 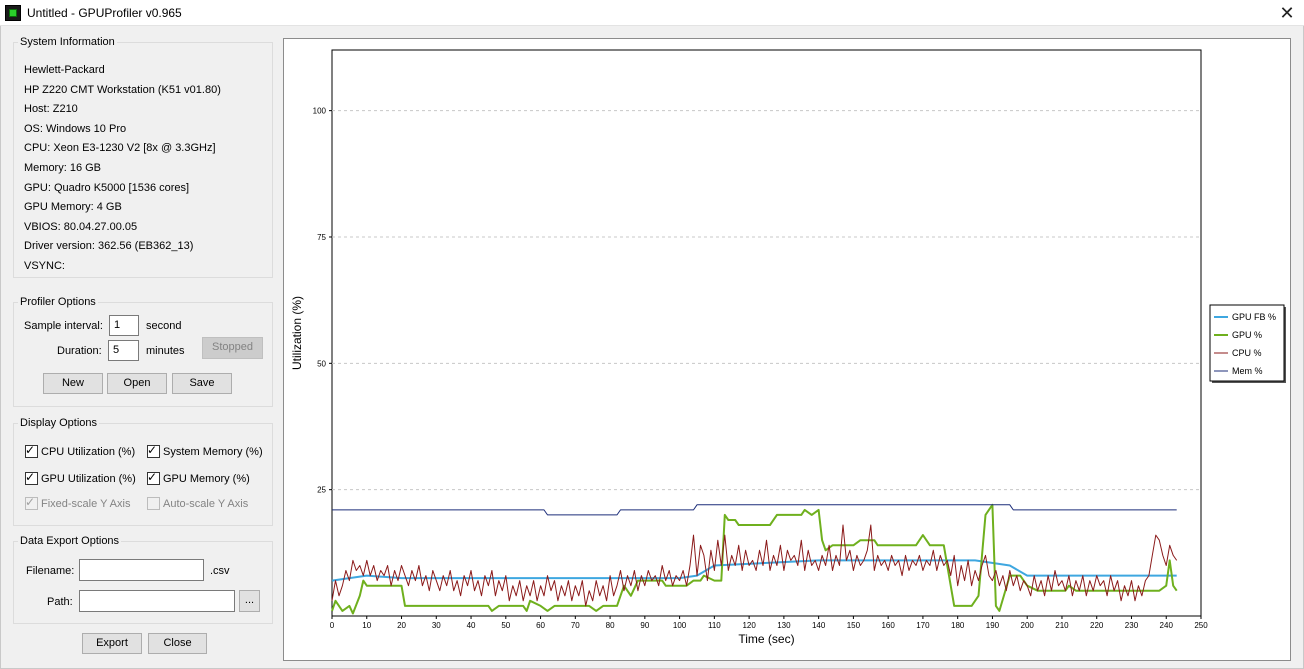 I want to click on gpu-utilization-checkbox: ✓ GPU Utilization (%), so click(x=80, y=479).